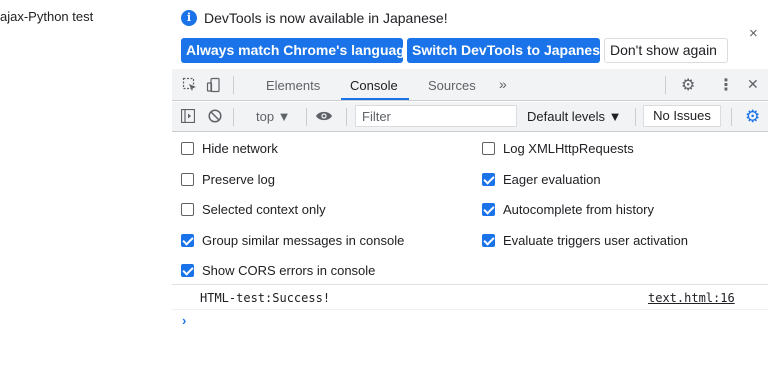 The width and height of the screenshot is (768, 381). I want to click on inspect-element-icon, so click(190, 86).